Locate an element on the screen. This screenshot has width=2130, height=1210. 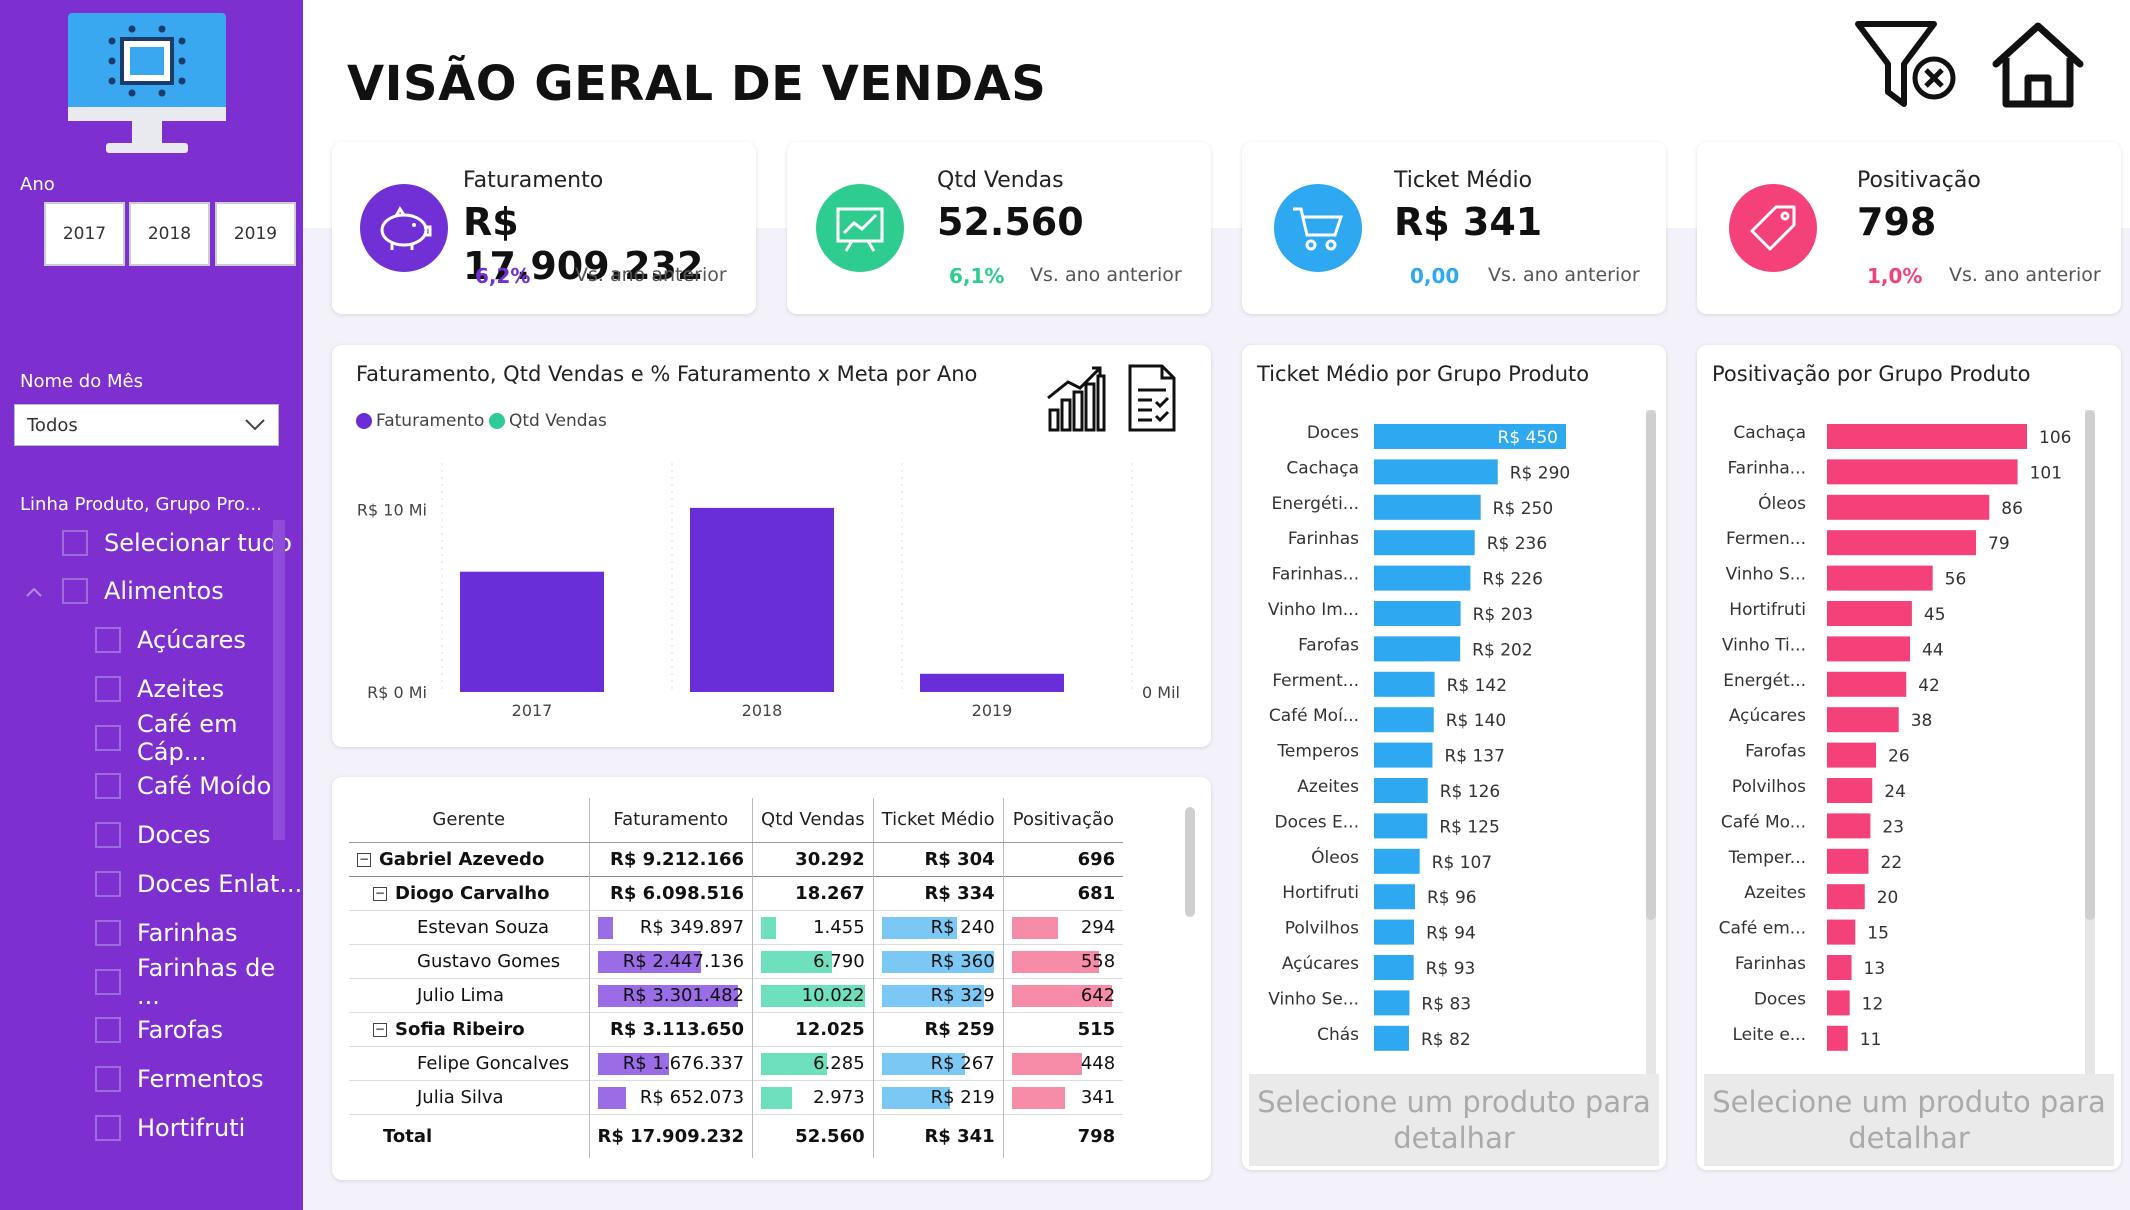
cell-qtd: 18.267 is located at coordinates (813, 893).